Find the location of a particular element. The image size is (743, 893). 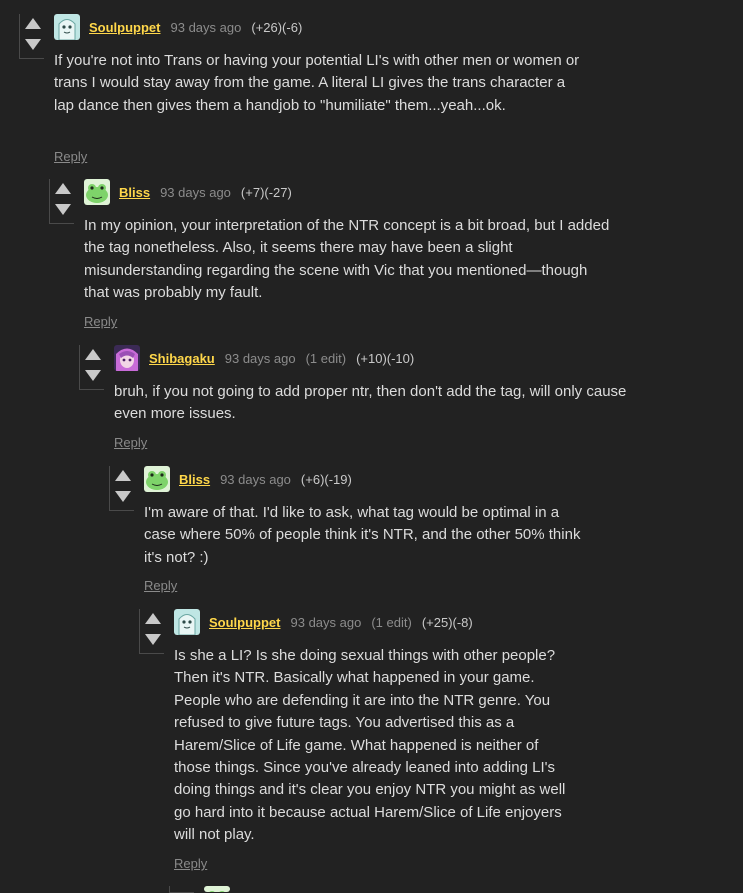

vote-score: (+26)(-6) is located at coordinates (277, 27).